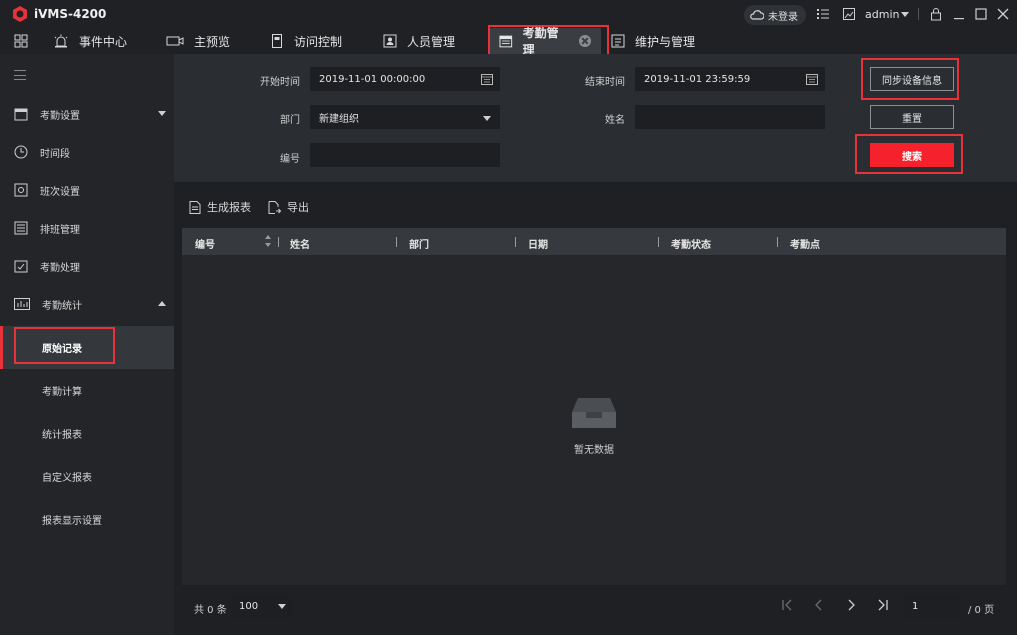  I want to click on sidebar-item-attendance-statistics: 考勤统计, so click(87, 304).